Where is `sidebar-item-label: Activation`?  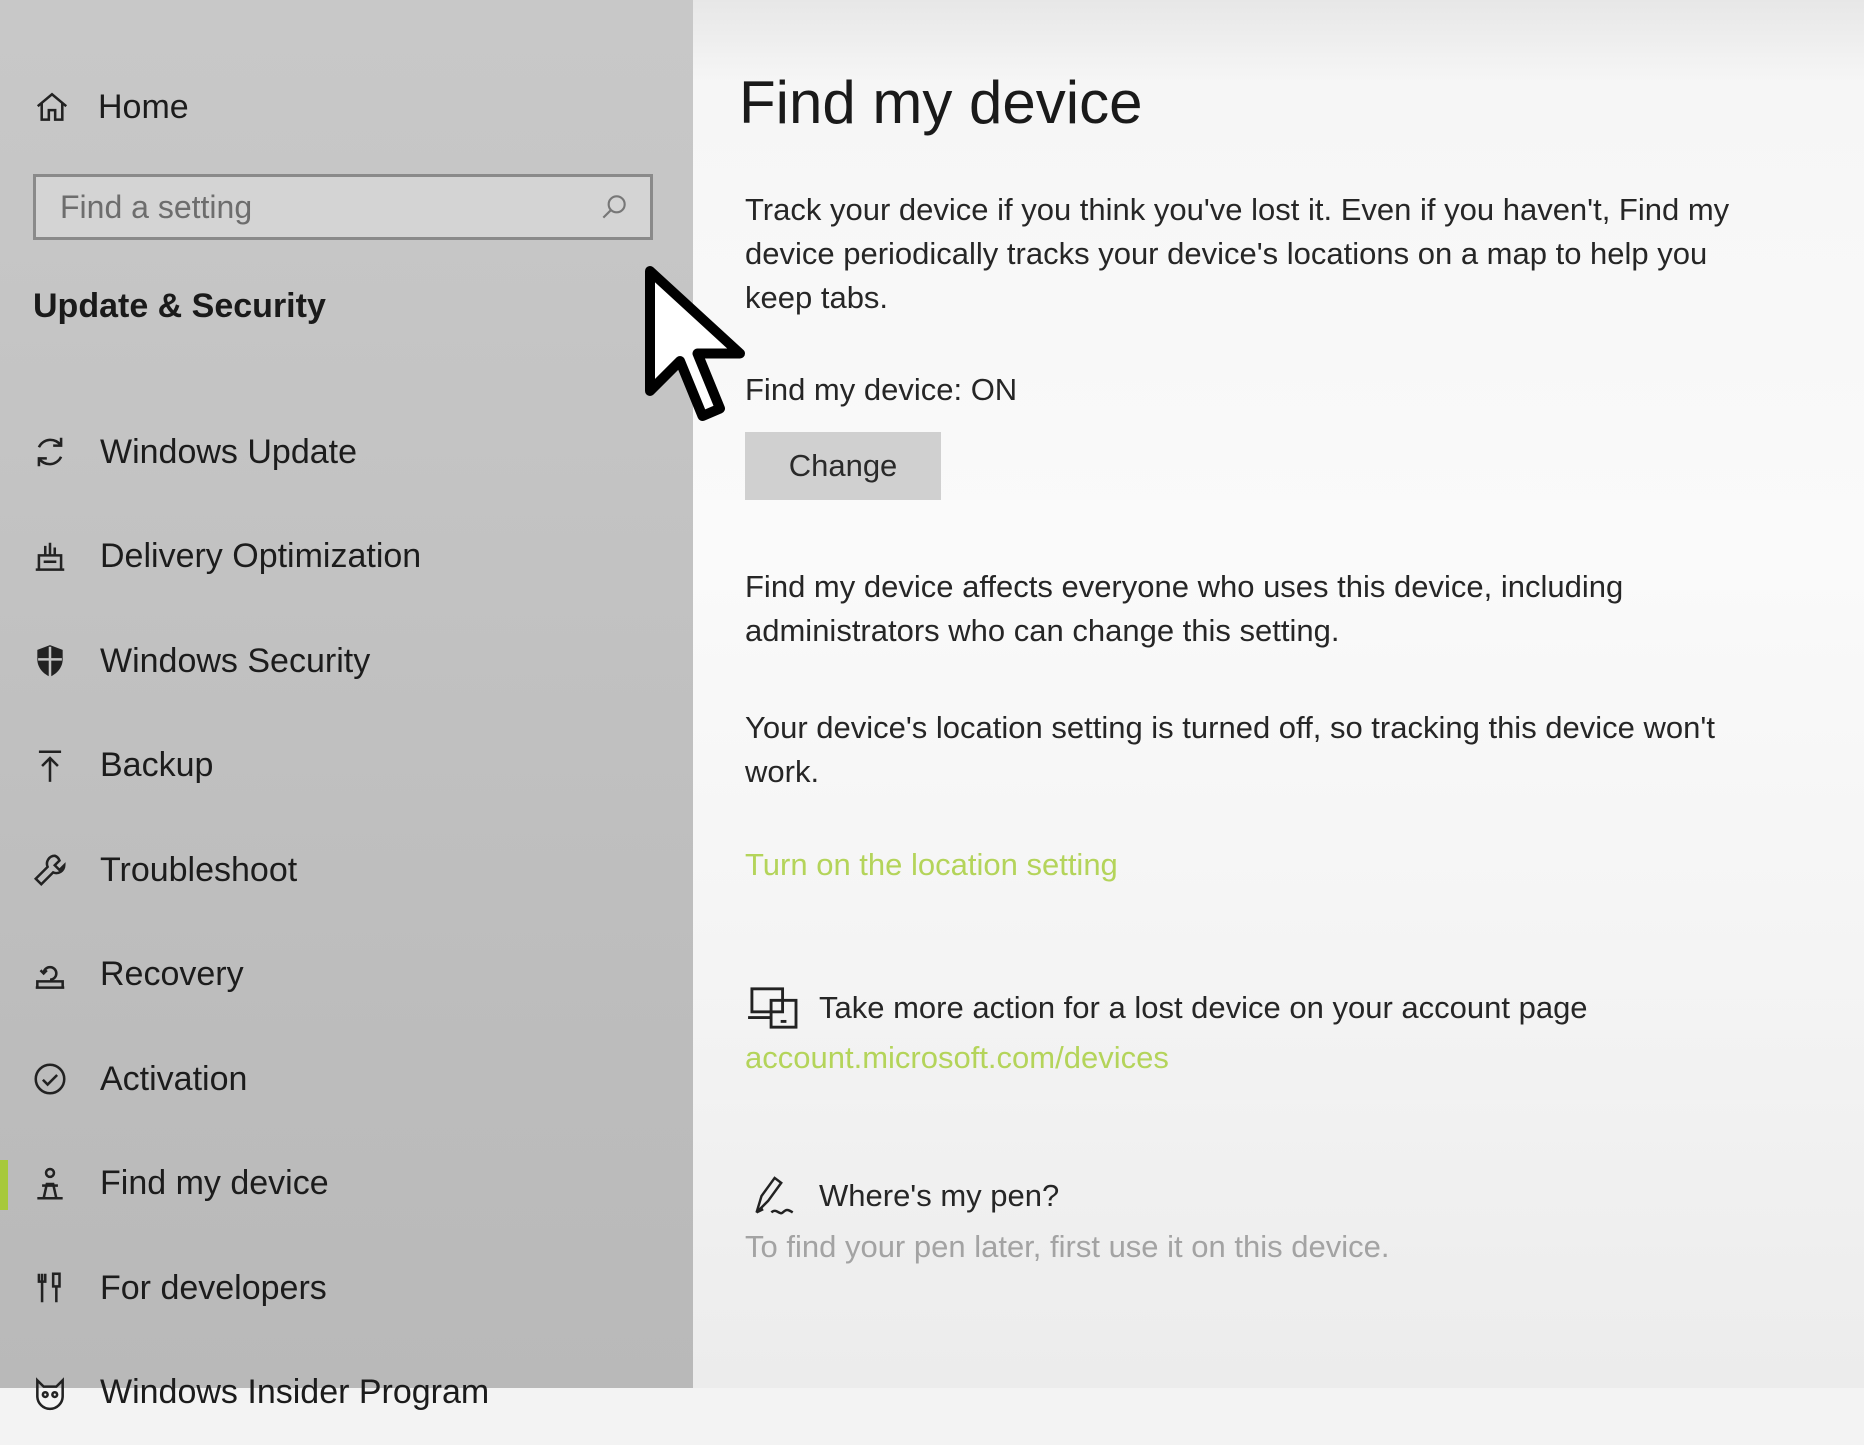
sidebar-item-label: Activation is located at coordinates (173, 1079).